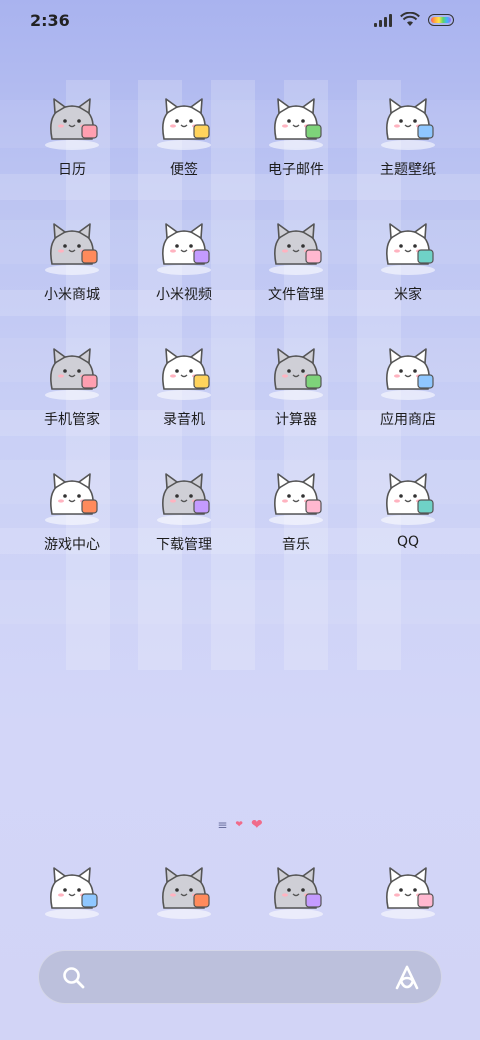 This screenshot has height=1040, width=480. What do you see at coordinates (441, 19) in the screenshot?
I see `battery-icon` at bounding box center [441, 19].